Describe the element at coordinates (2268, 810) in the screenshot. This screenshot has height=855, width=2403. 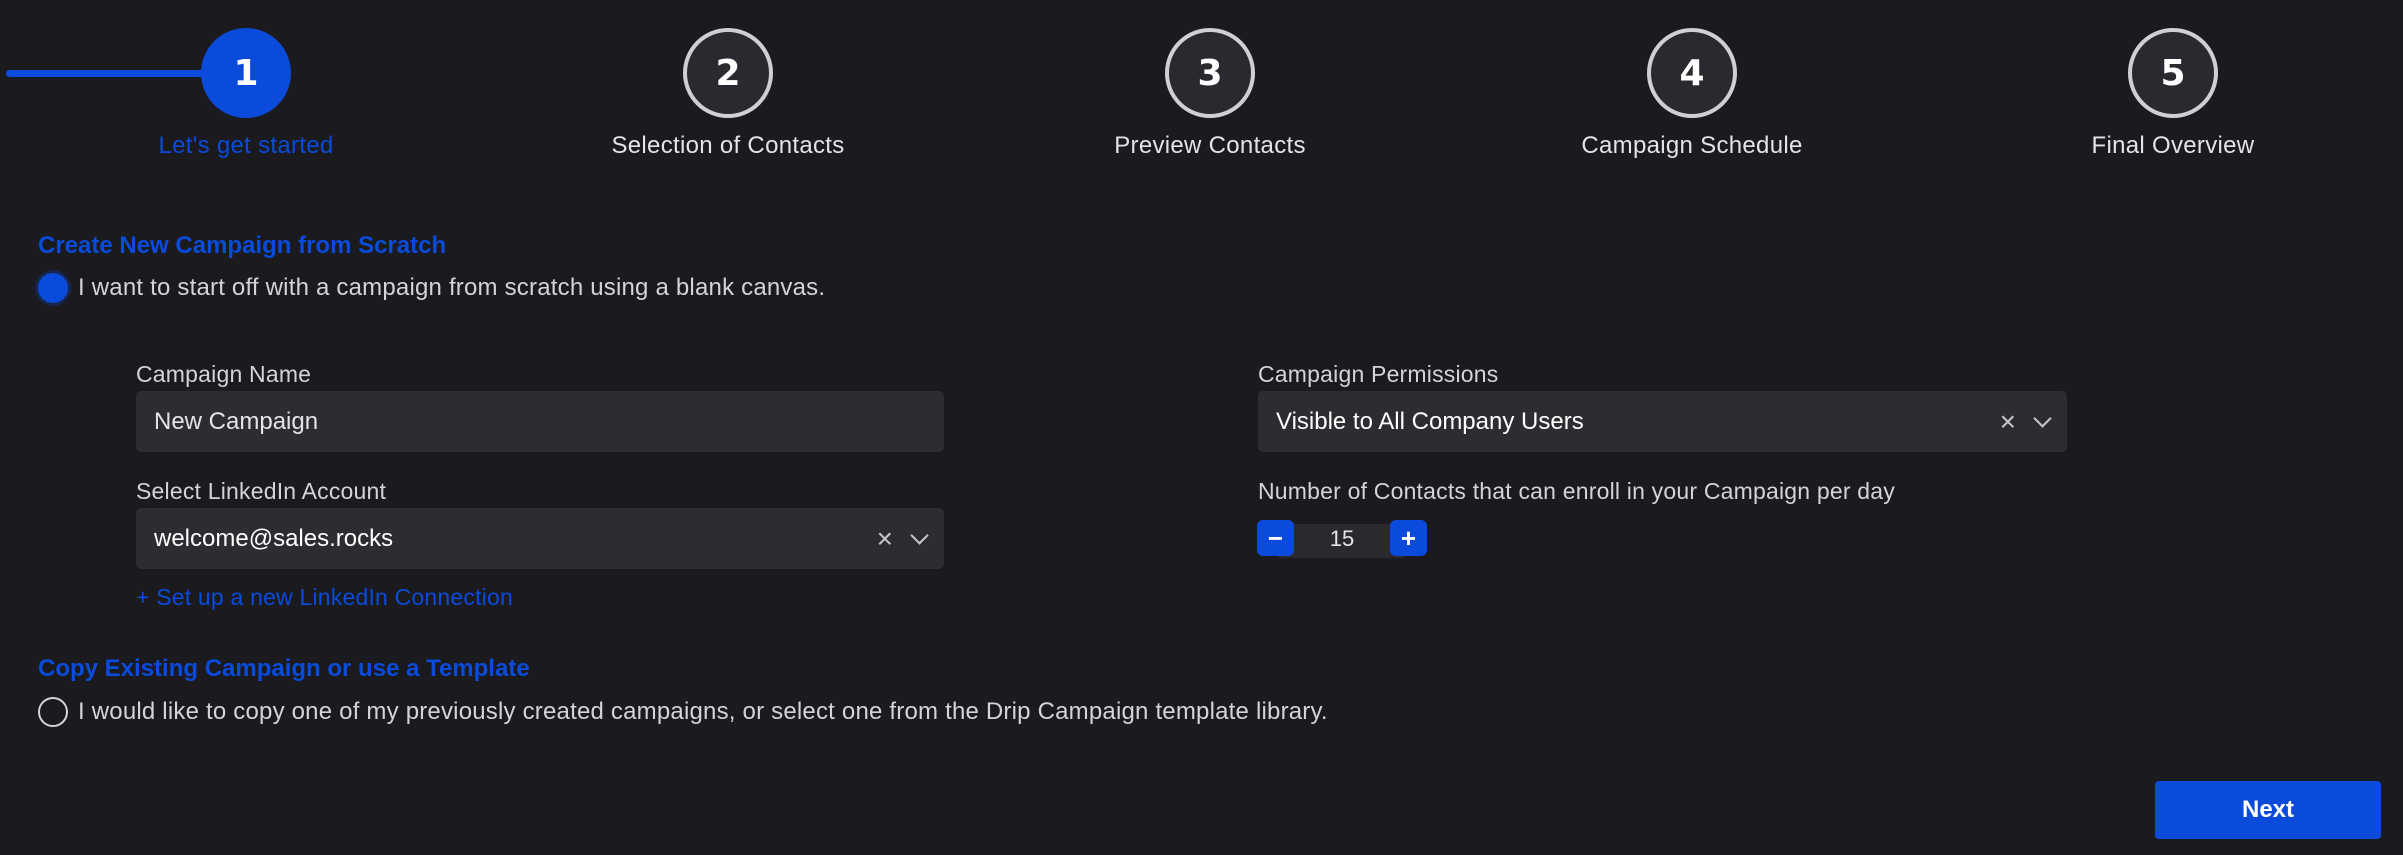
I see `next-button: Next` at that location.